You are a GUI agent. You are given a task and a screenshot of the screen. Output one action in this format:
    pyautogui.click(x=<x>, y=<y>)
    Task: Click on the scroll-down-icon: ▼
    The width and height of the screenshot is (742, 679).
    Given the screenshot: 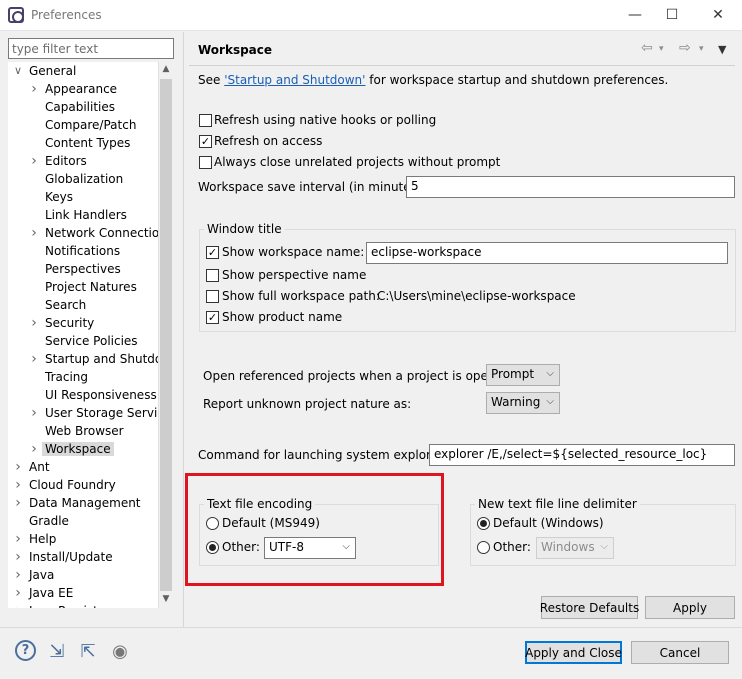 What is the action you would take?
    pyautogui.click(x=166, y=599)
    